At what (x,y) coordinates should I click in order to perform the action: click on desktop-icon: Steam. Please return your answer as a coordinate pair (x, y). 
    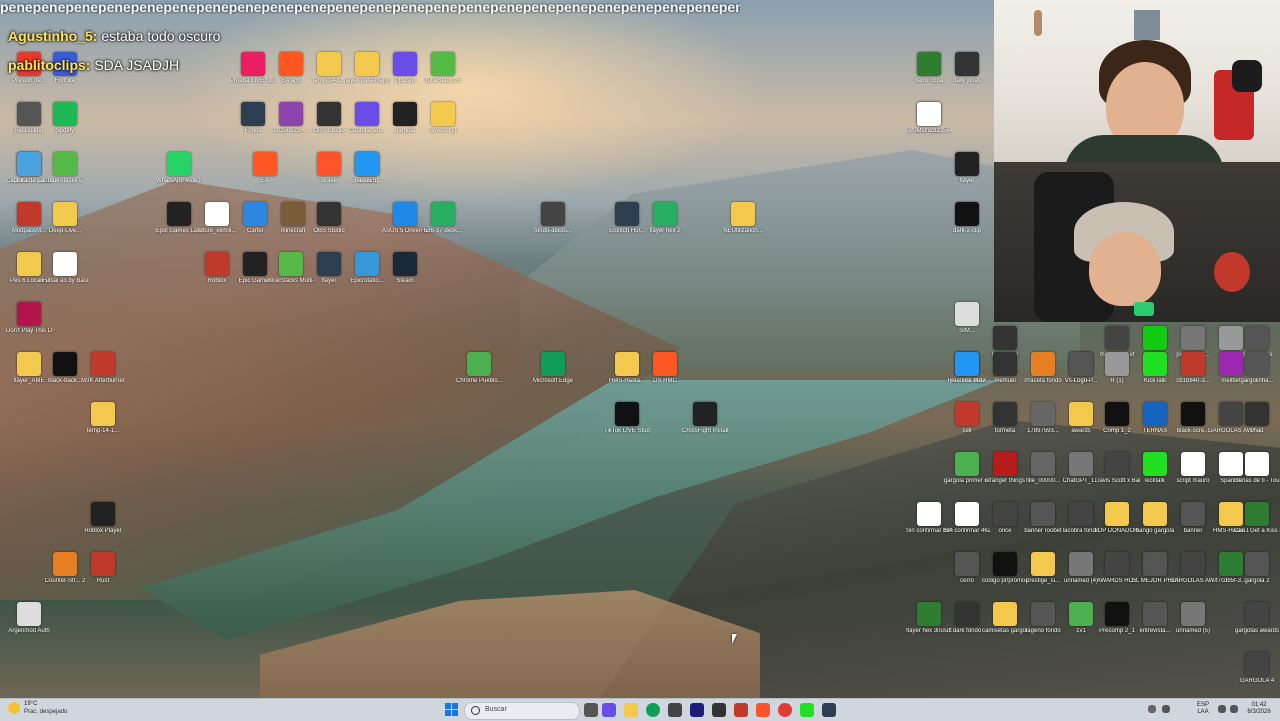
    Looking at the image, I should click on (405, 275).